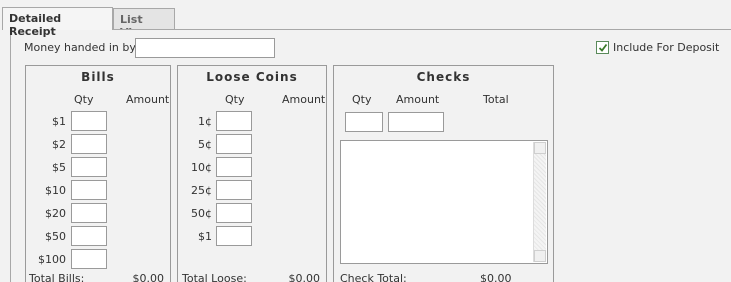 This screenshot has height=282, width=731. What do you see at coordinates (55, 236) in the screenshot?
I see `bills-row-label: $50` at bounding box center [55, 236].